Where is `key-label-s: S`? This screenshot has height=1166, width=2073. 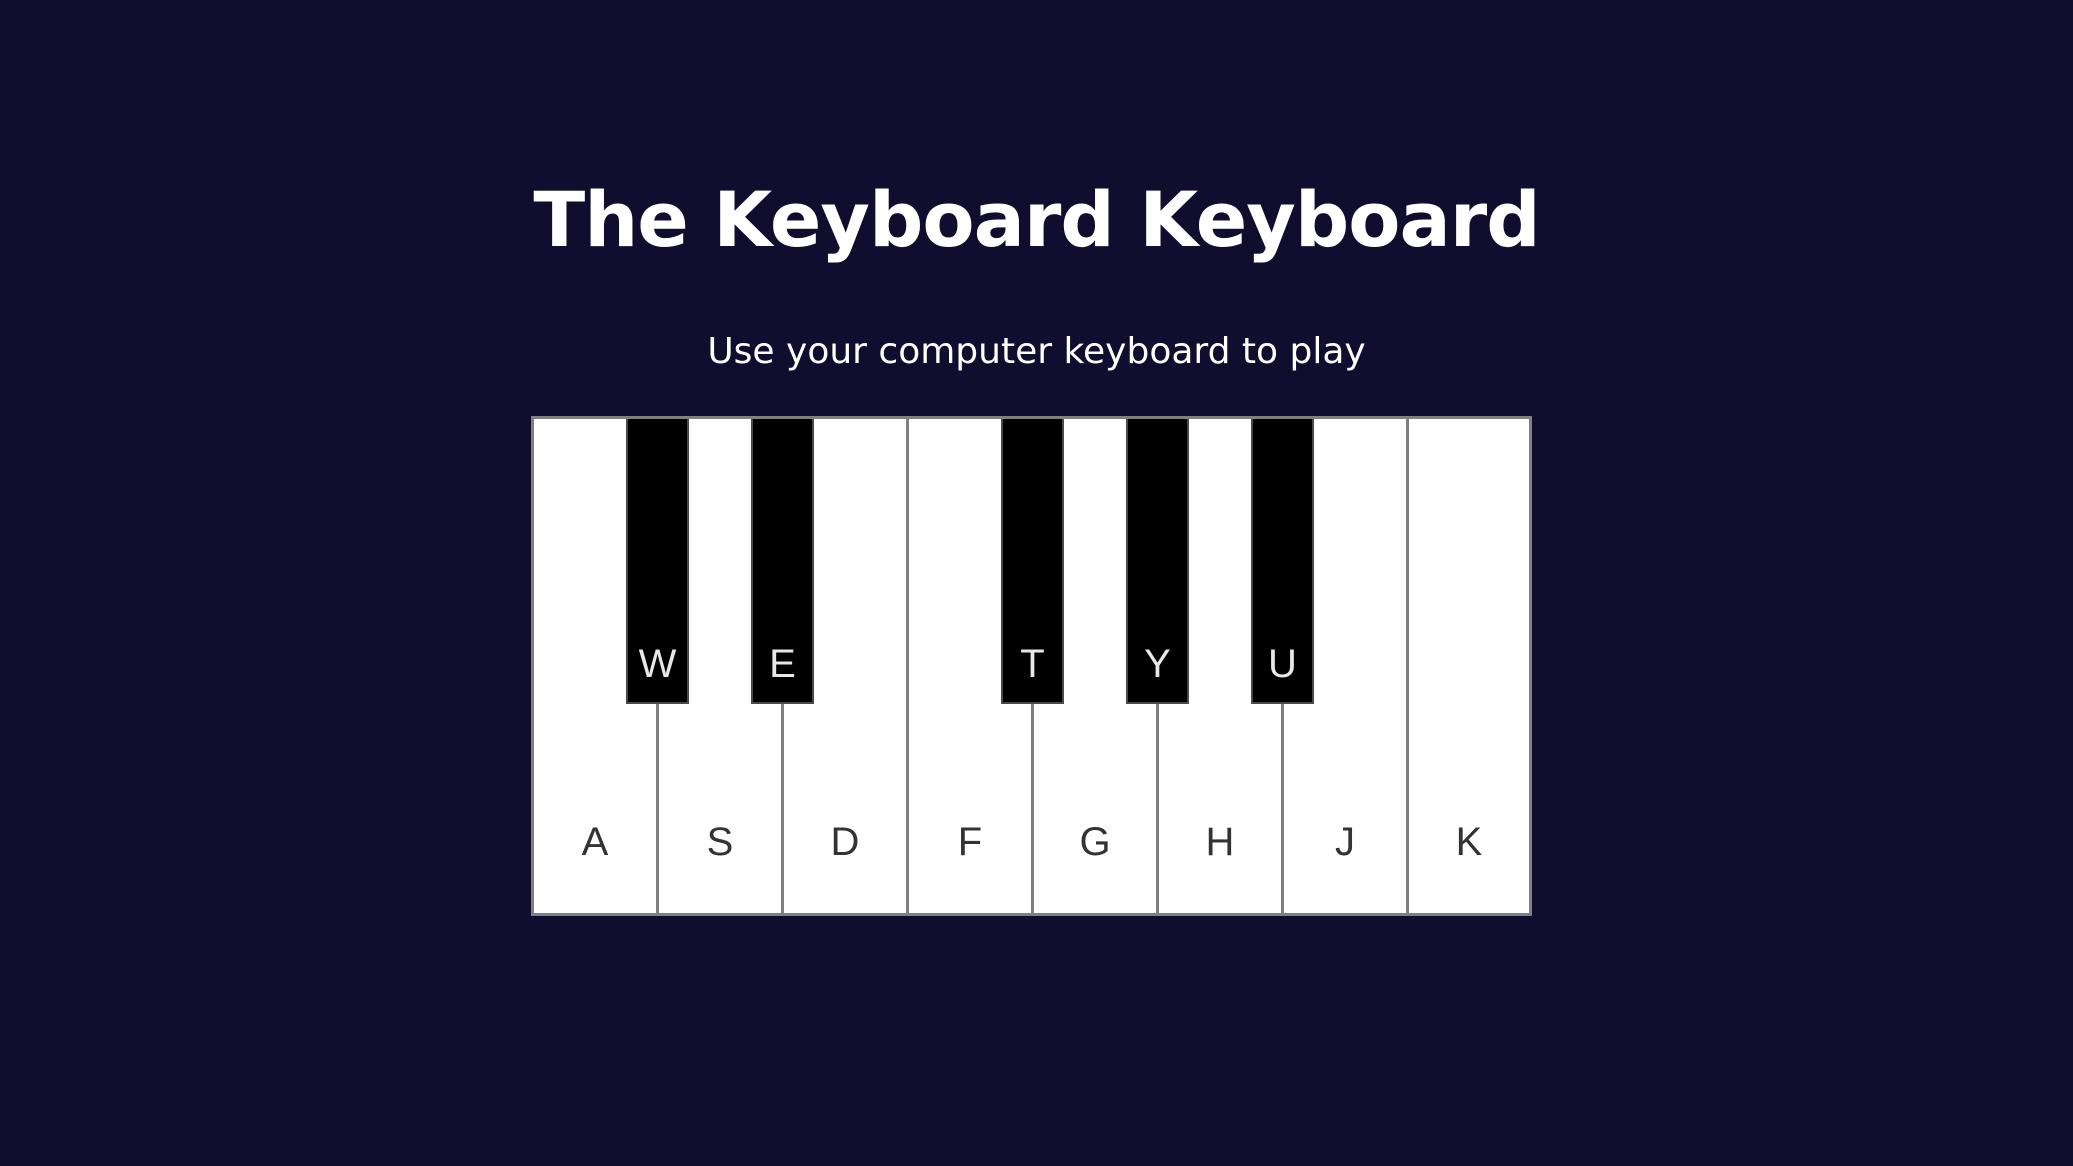 key-label-s: S is located at coordinates (720, 842).